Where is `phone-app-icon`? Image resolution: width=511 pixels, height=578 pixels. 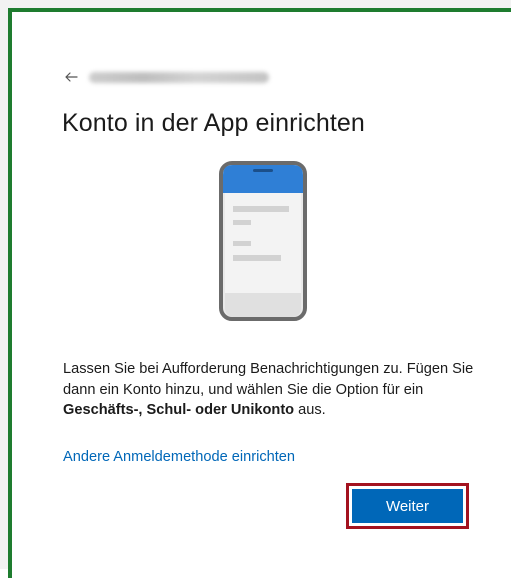 phone-app-icon is located at coordinates (263, 241).